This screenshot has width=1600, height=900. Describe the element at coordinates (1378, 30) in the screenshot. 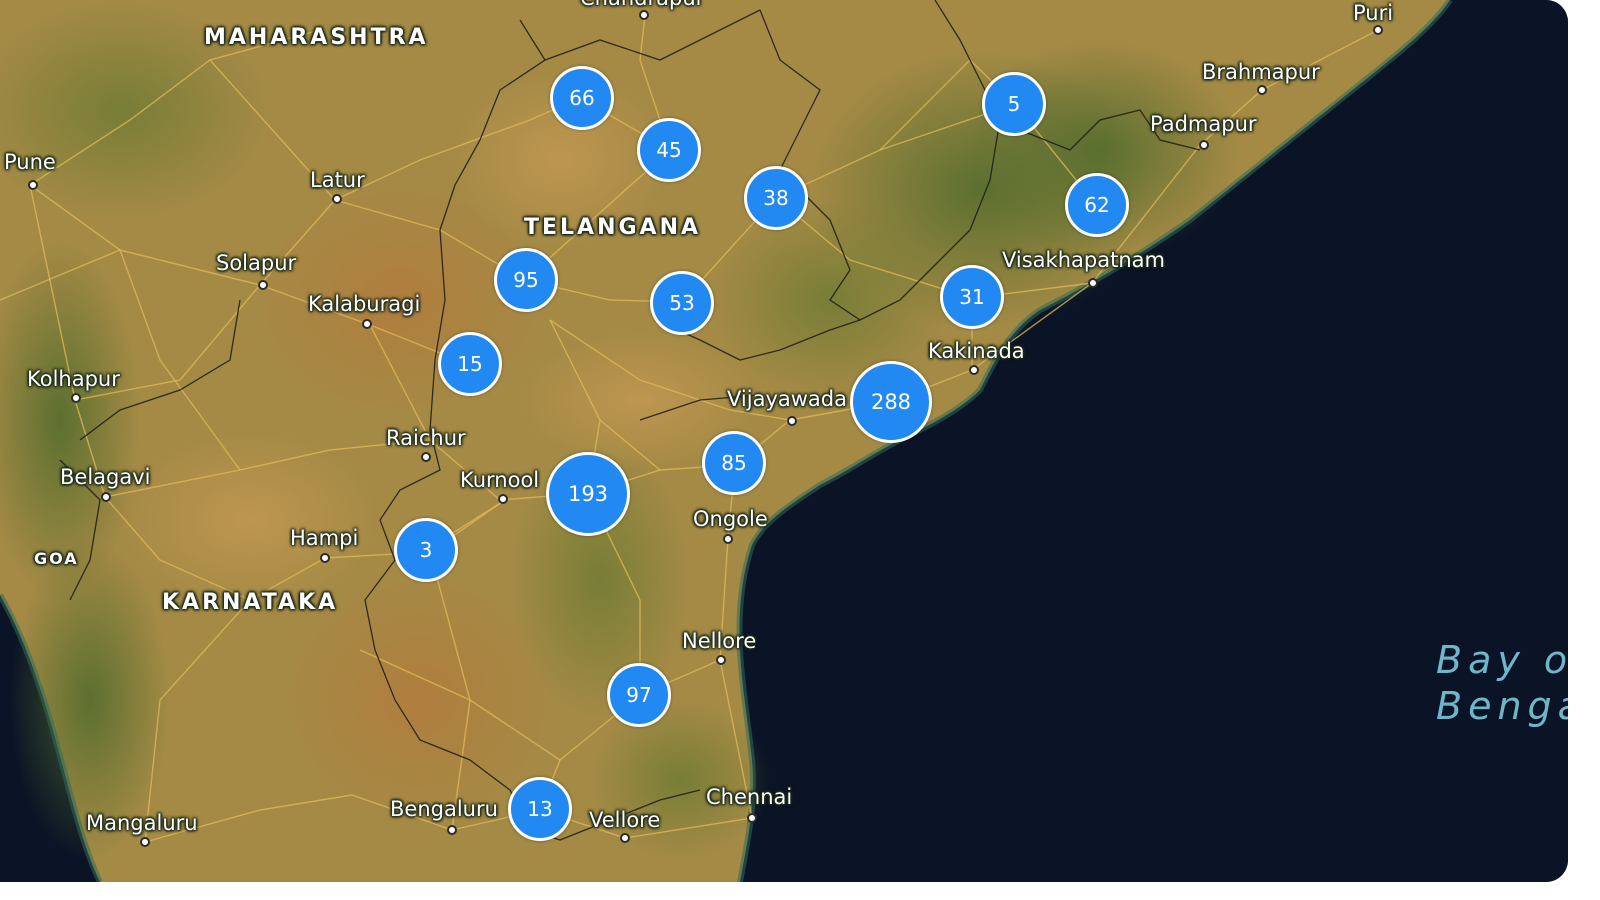

I see `city-dot-puri` at that location.